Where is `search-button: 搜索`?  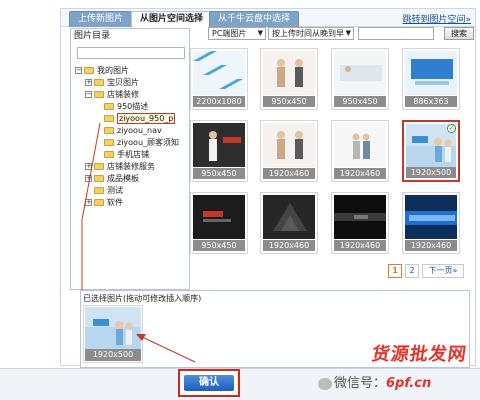 search-button: 搜索 is located at coordinates (459, 33).